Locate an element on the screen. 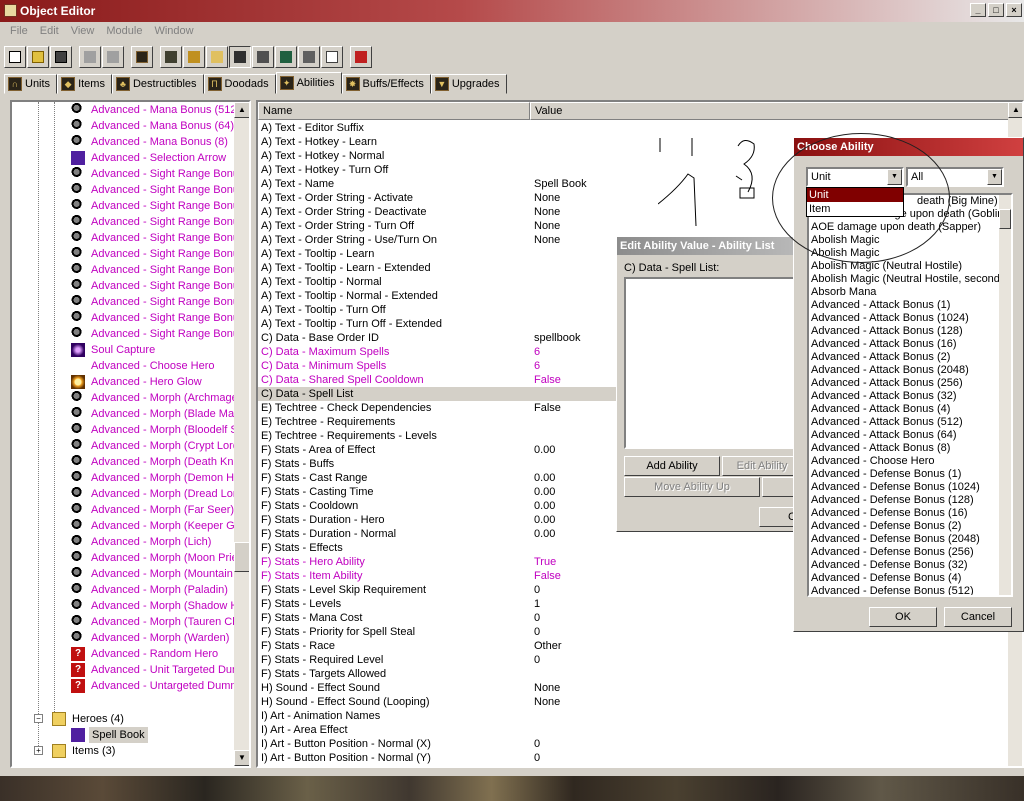 The height and width of the screenshot is (801, 1024). list-item: Advanced - Defense Bonus (256) is located at coordinates (910, 552).